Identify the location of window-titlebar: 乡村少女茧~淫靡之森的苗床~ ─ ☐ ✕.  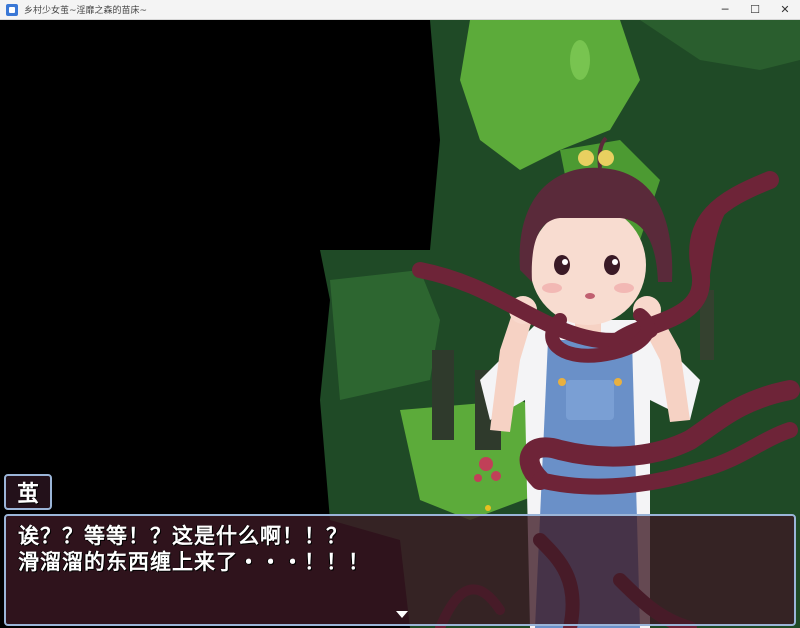
(400, 10).